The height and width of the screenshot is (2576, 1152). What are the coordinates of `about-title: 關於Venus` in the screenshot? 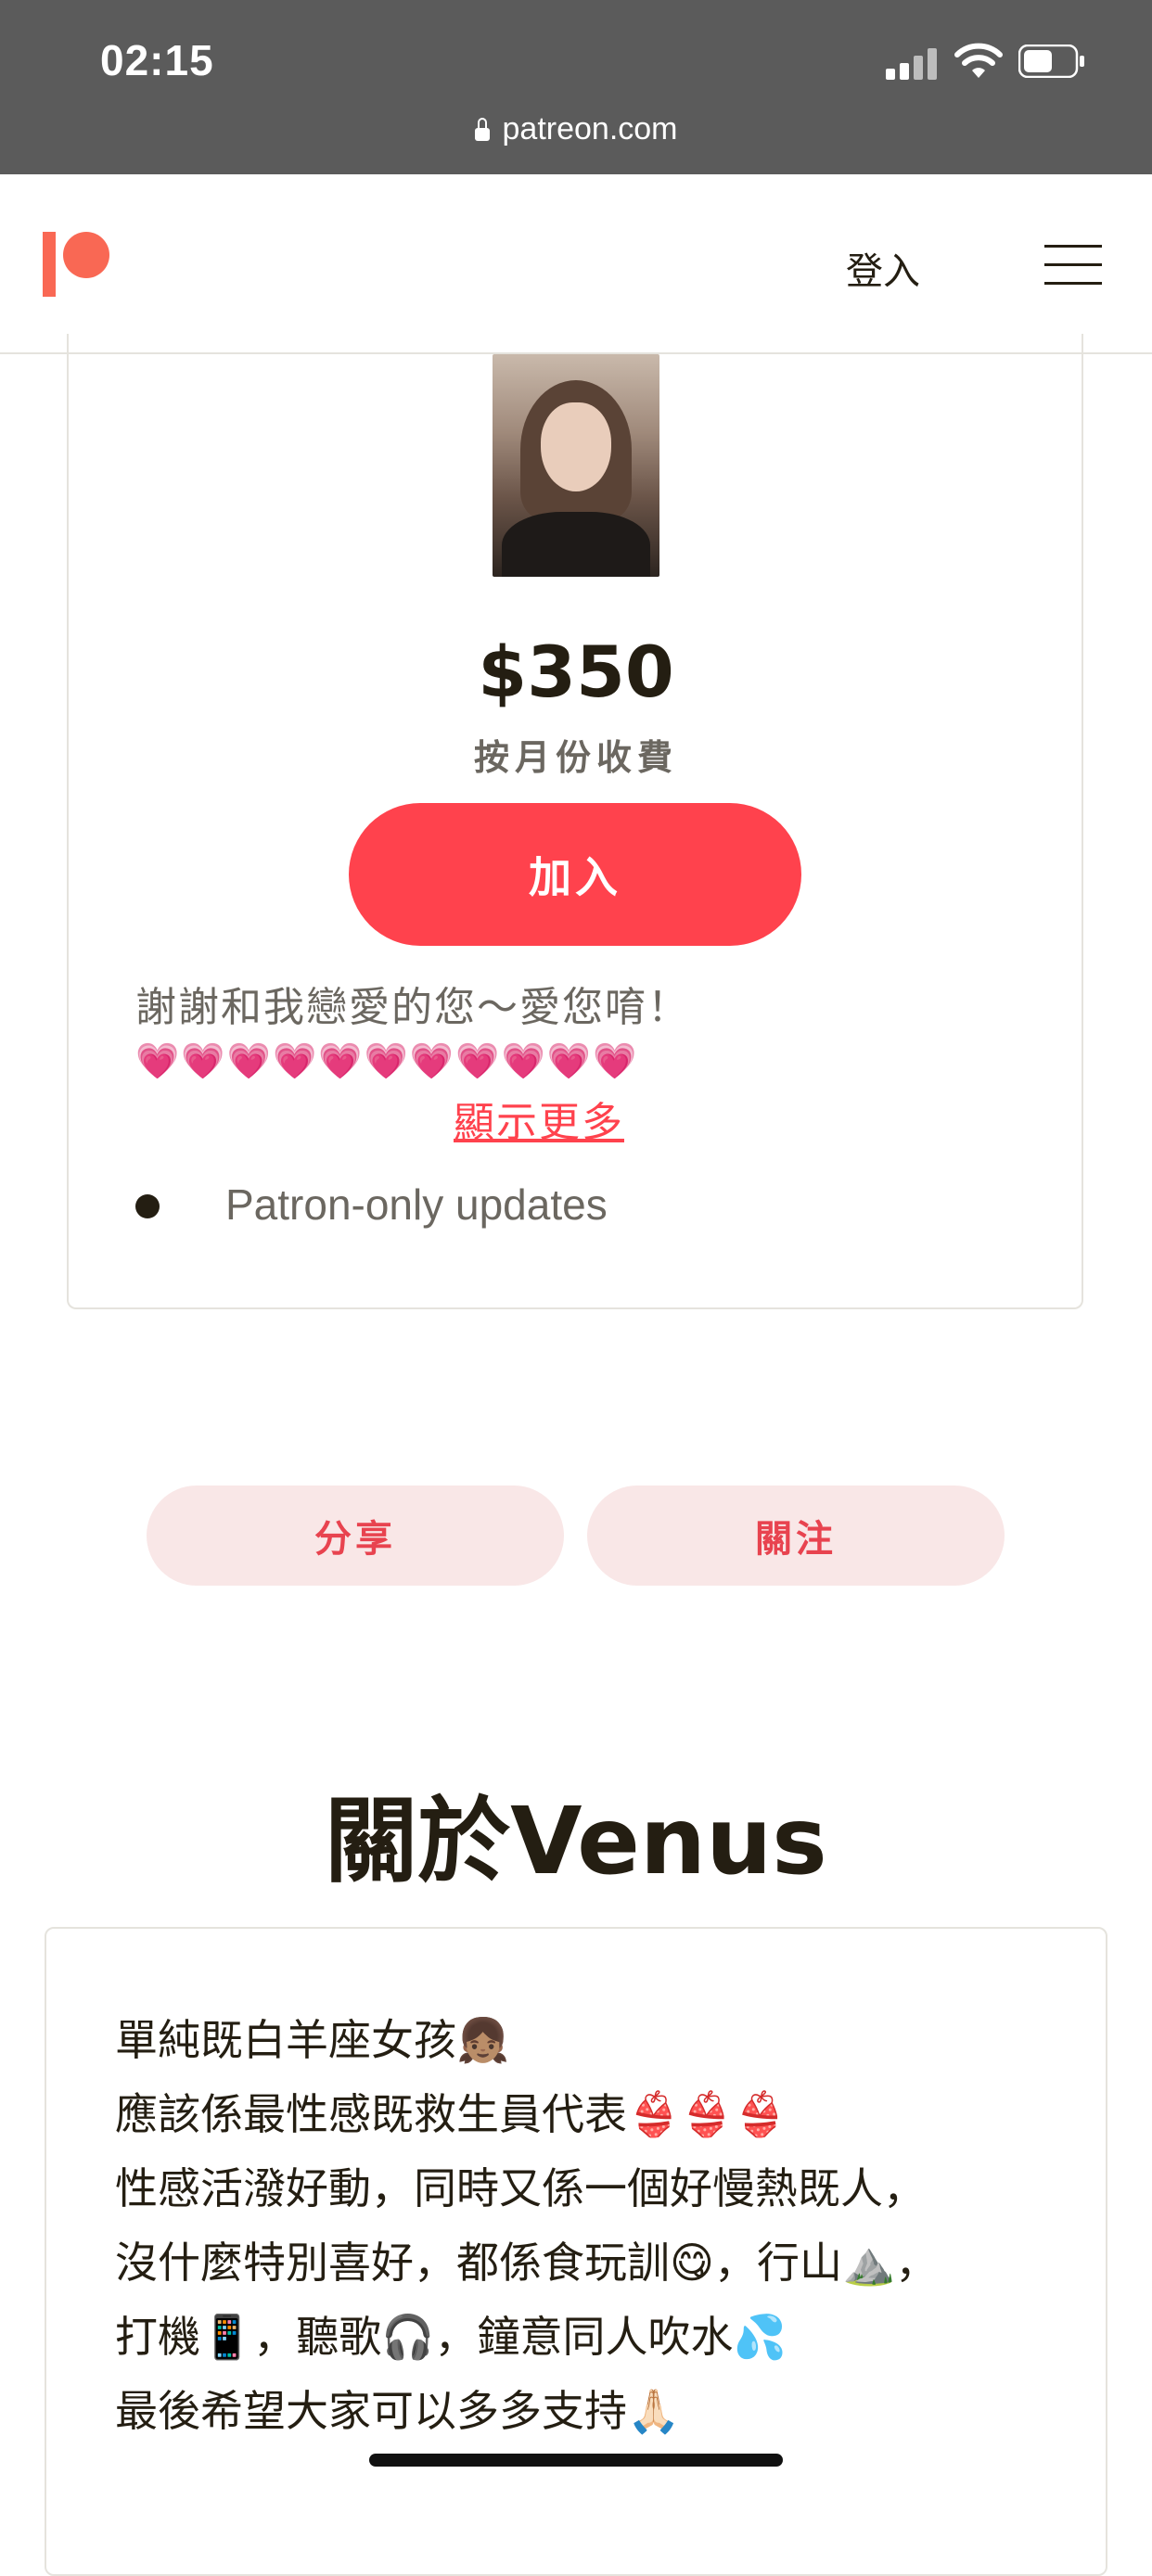 It's located at (576, 1841).